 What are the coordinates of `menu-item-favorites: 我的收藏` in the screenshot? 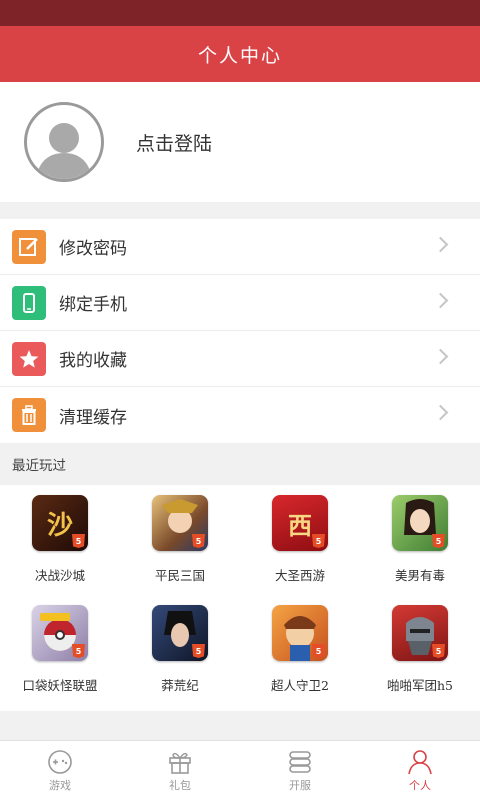 It's located at (240, 359).